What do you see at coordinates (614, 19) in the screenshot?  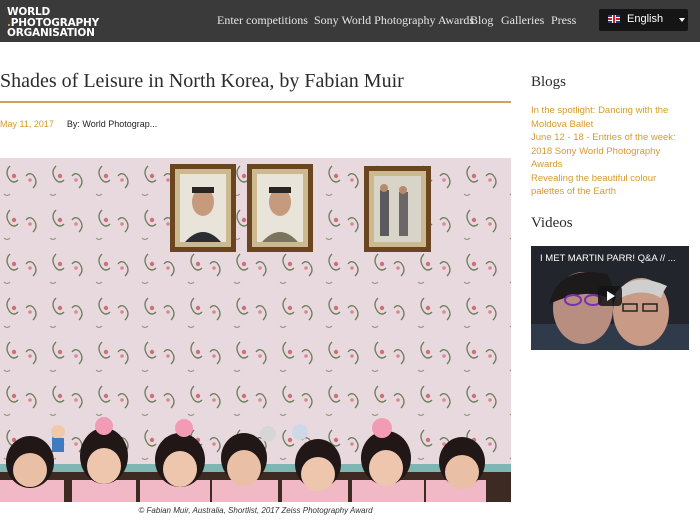 I see `uk-flag-icon` at bounding box center [614, 19].